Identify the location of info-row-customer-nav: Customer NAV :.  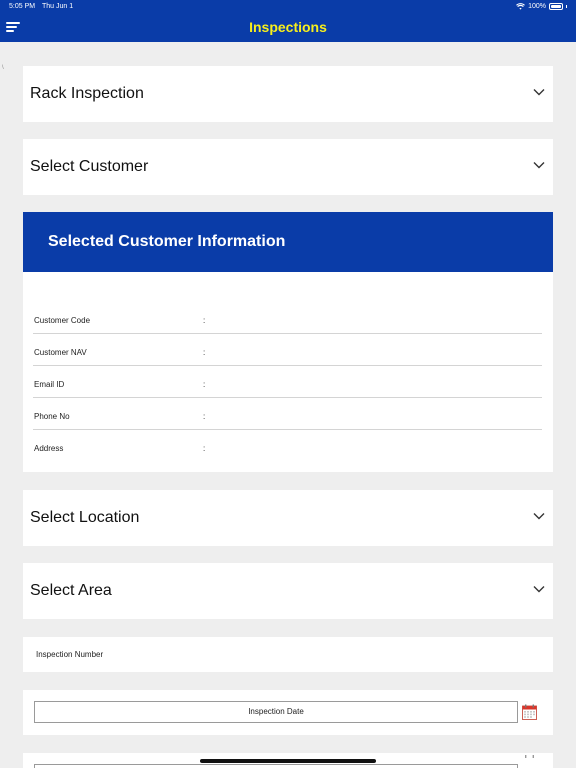
(287, 350).